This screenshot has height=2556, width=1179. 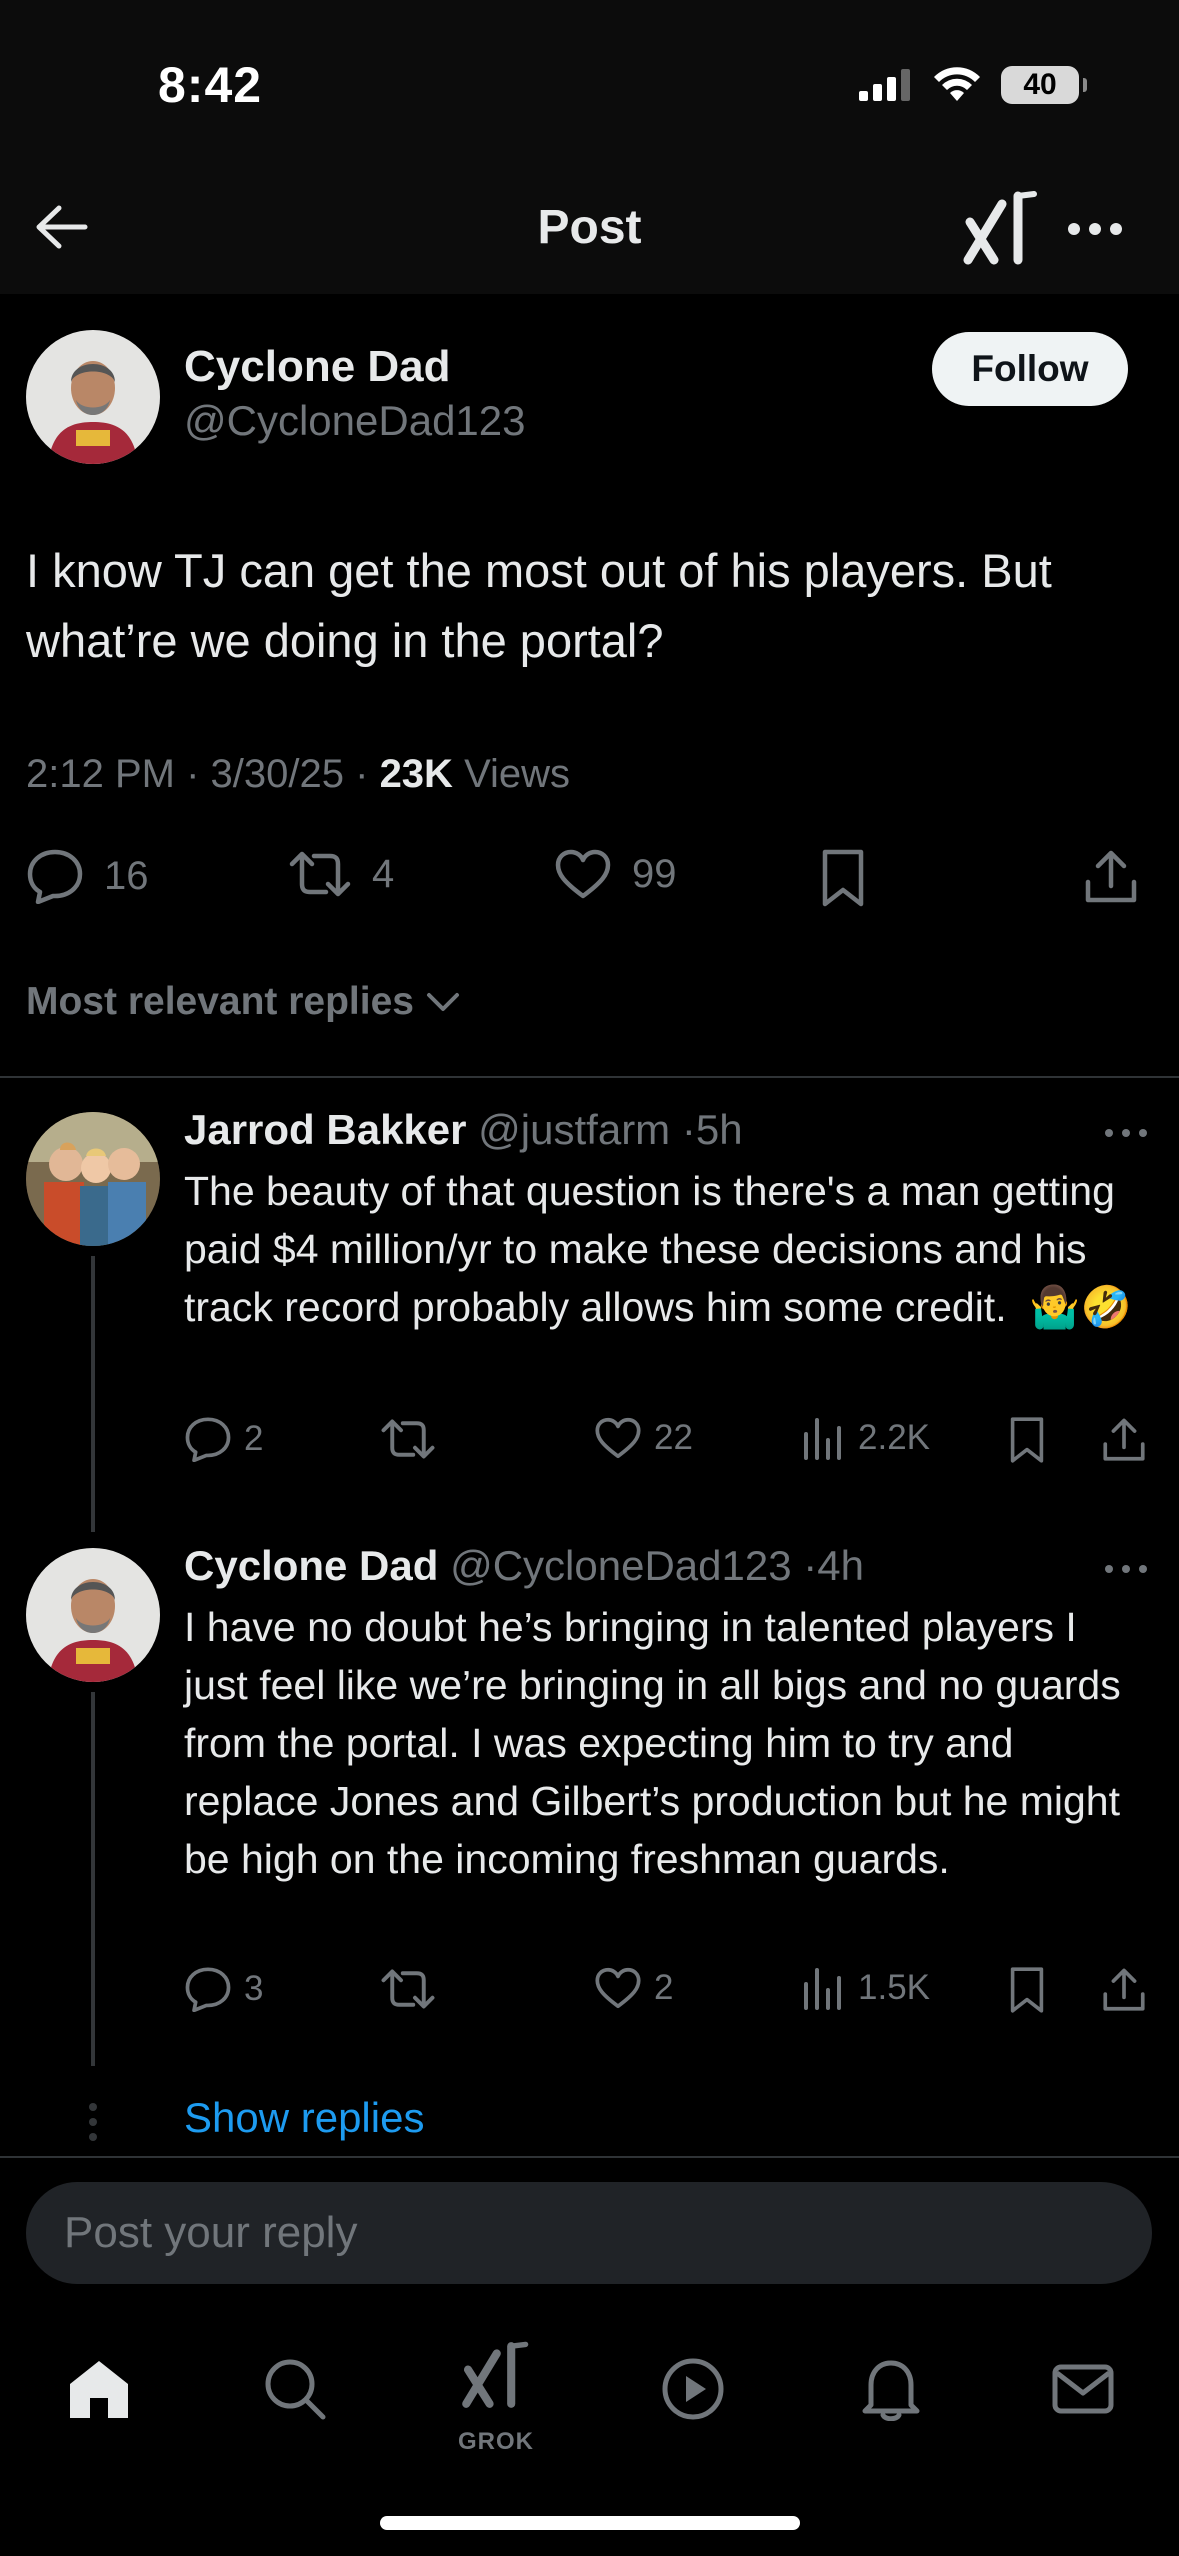 What do you see at coordinates (894, 1437) in the screenshot?
I see `views-count: 2.2K` at bounding box center [894, 1437].